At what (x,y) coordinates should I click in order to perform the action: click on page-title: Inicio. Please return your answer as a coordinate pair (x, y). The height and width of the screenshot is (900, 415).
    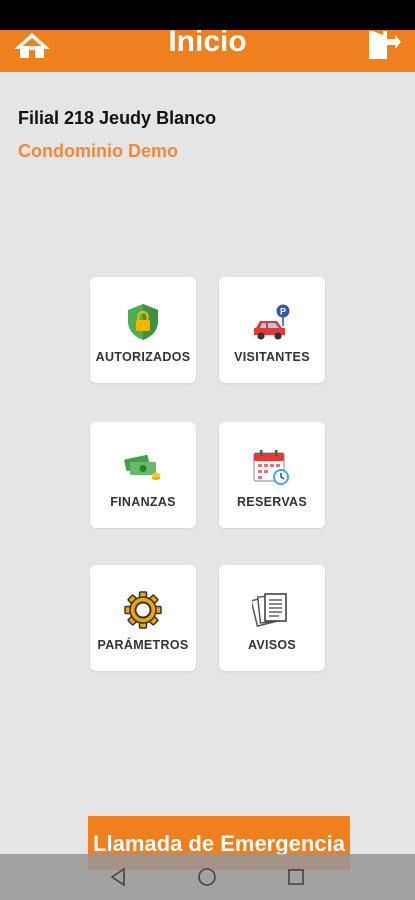
    Looking at the image, I should click on (207, 44).